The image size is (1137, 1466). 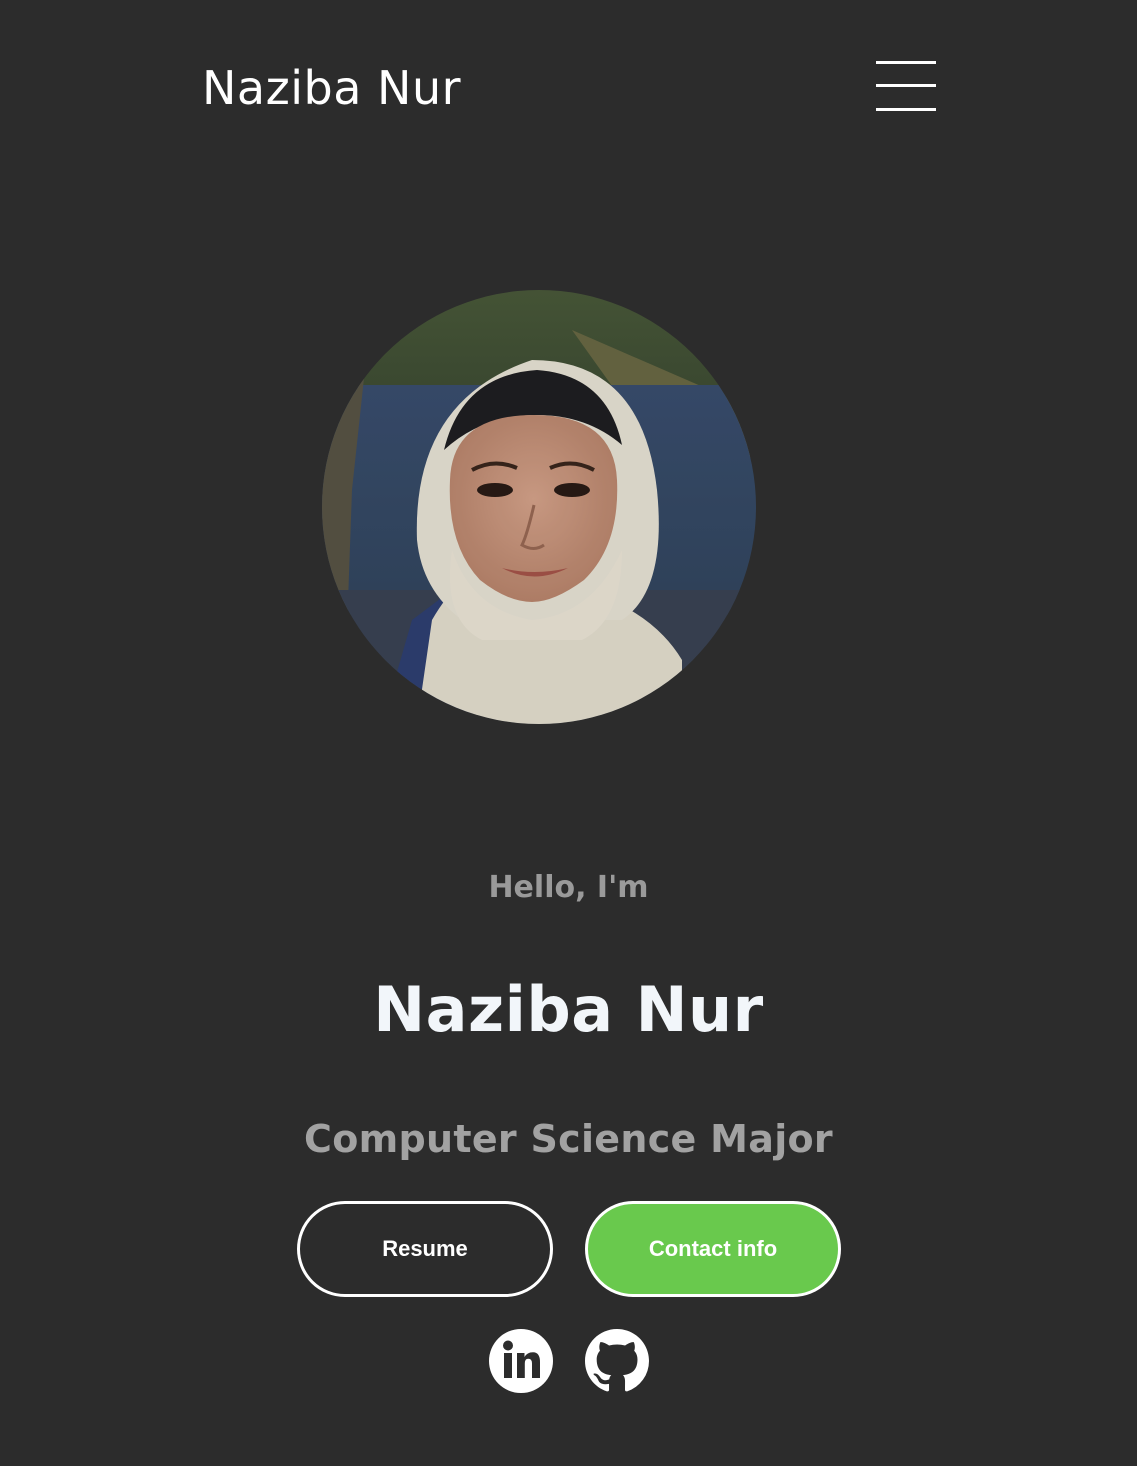 I want to click on hero-subtitle: Computer Science Major, so click(x=568, y=1139).